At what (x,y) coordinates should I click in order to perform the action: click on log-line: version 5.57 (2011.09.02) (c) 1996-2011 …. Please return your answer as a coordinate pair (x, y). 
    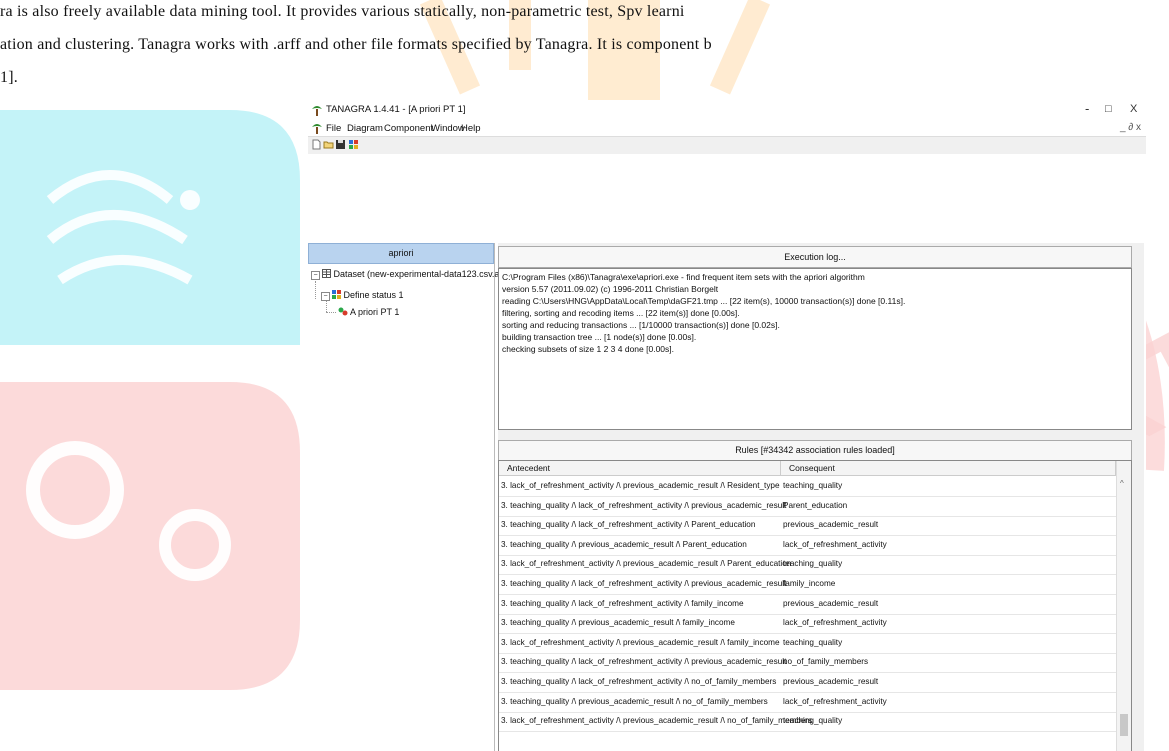
    Looking at the image, I should click on (610, 289).